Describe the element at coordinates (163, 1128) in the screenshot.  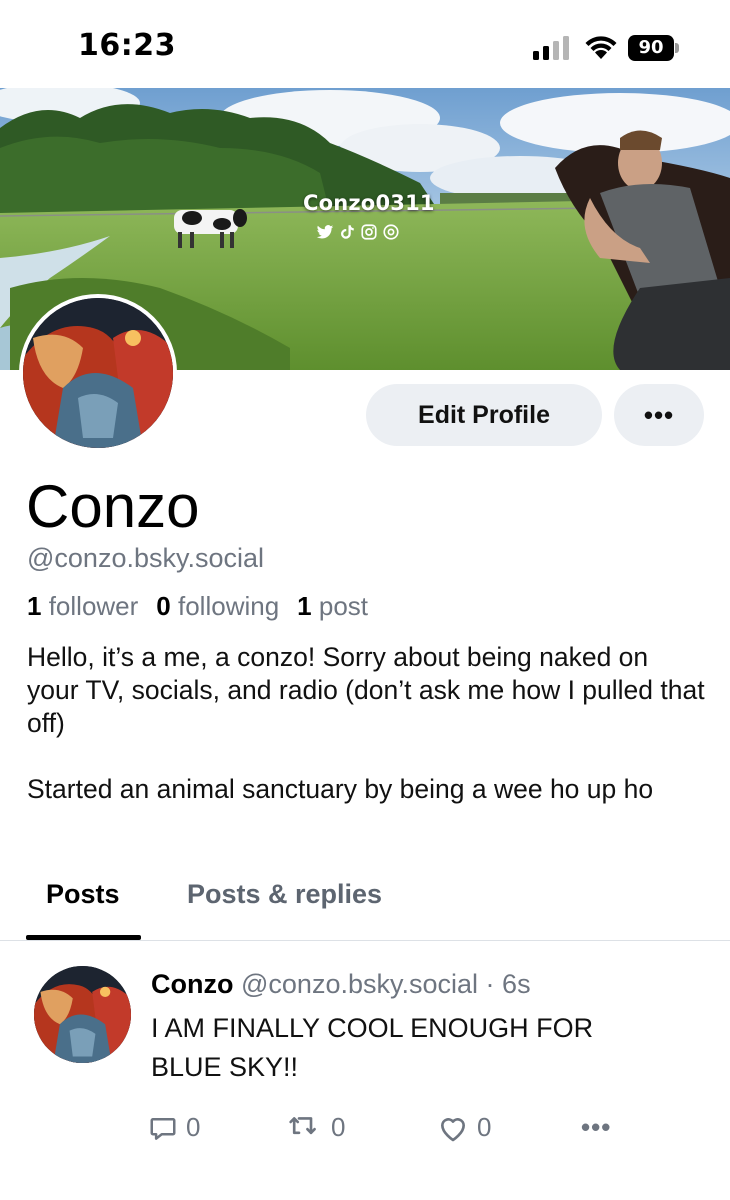
I see `reply-icon` at that location.